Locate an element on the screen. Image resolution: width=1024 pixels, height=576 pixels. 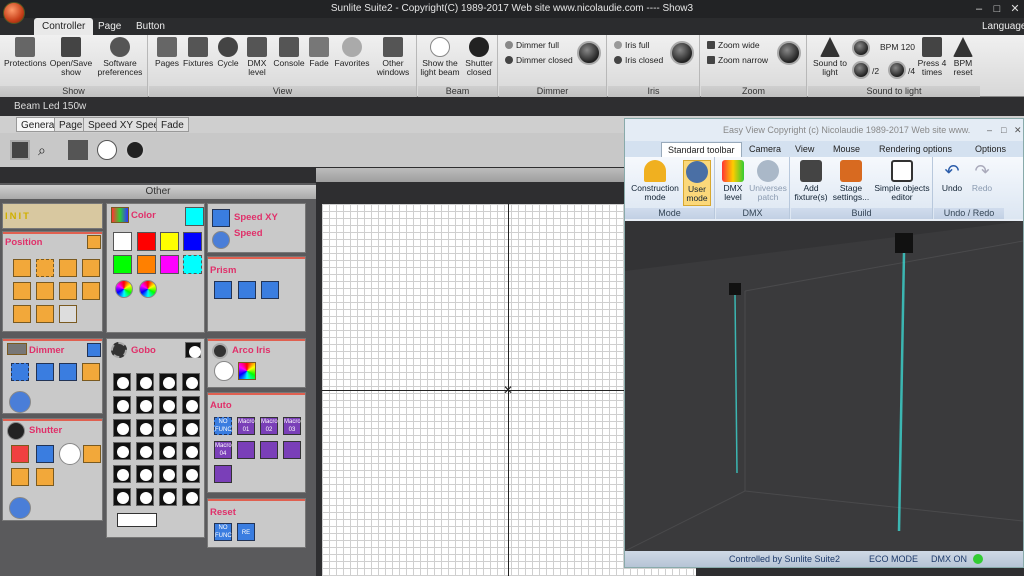
console-button: Console is located at coordinates (289, 52).